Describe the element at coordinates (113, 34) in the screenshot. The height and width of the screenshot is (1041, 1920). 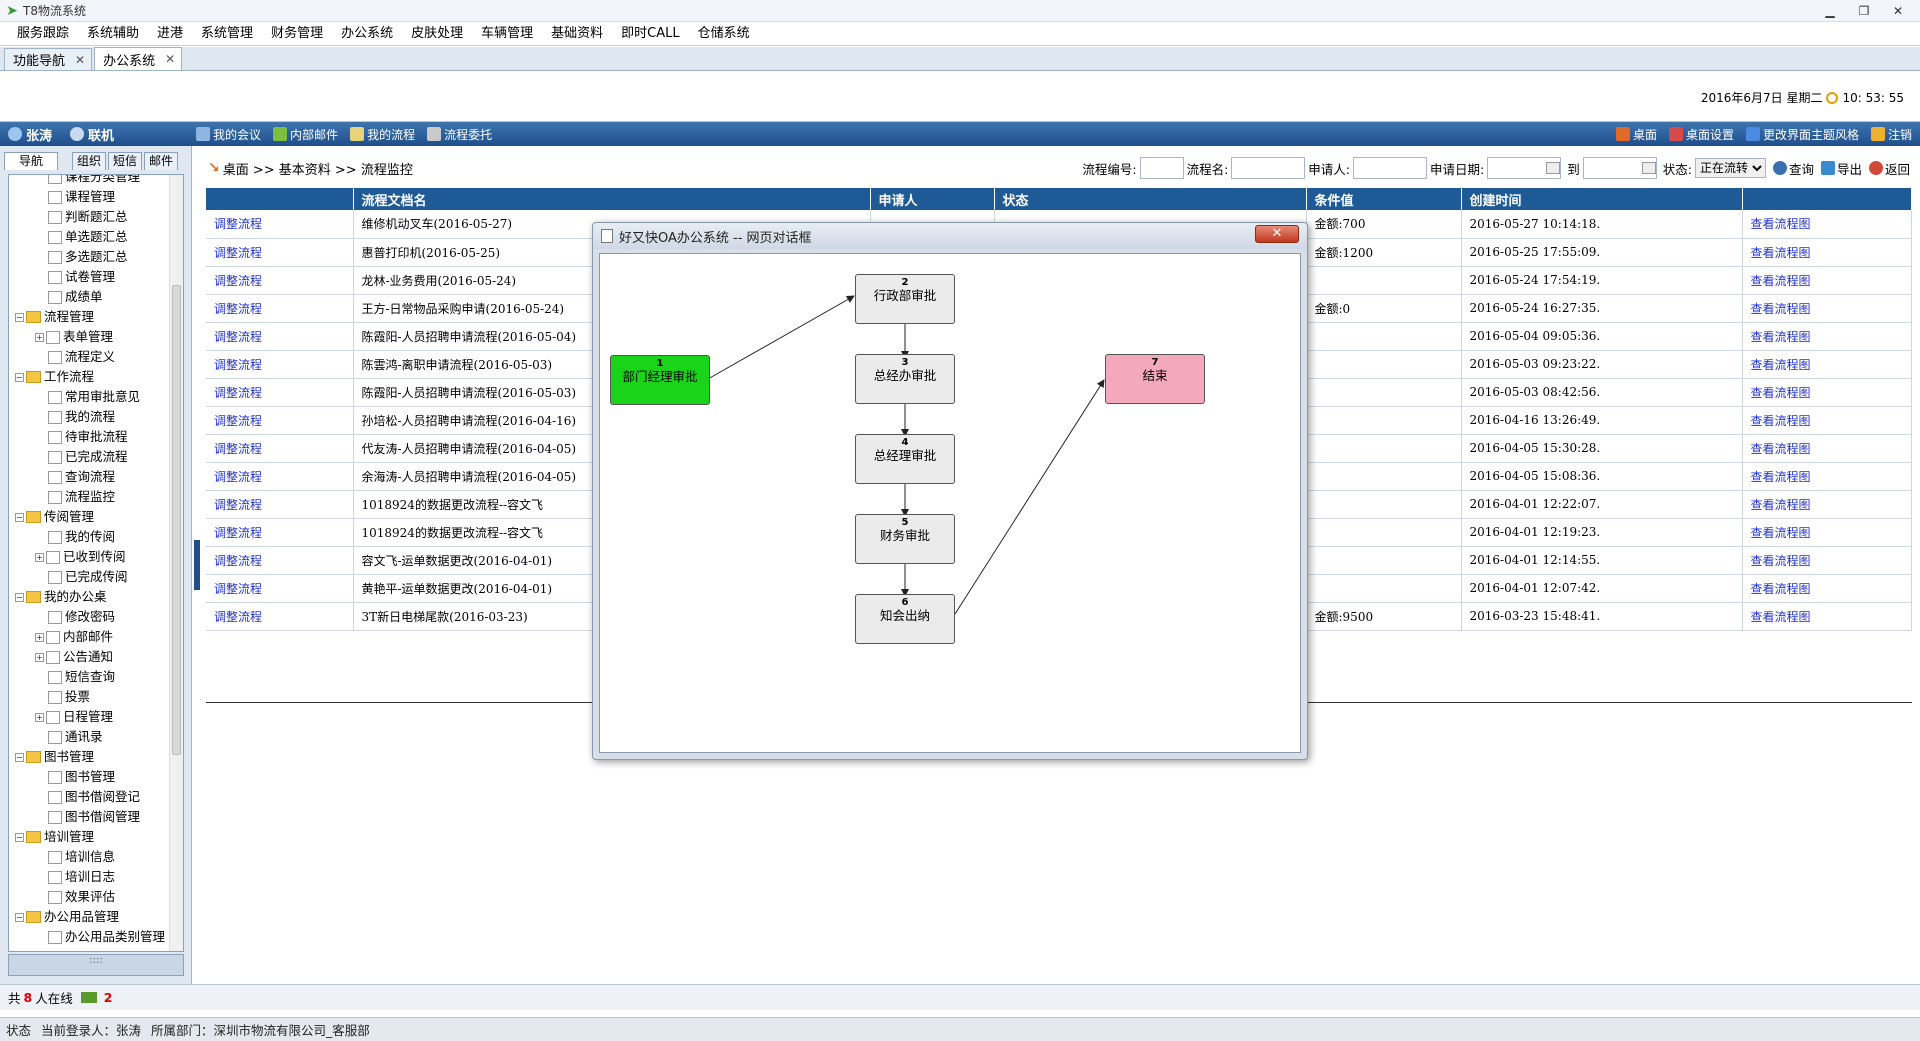
I see `menu-system-aux: 系统辅助` at that location.